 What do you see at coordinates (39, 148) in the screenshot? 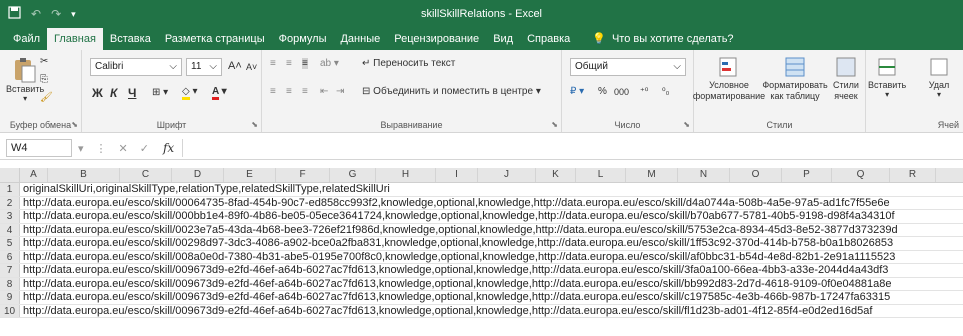
I see `name-box: W4` at bounding box center [39, 148].